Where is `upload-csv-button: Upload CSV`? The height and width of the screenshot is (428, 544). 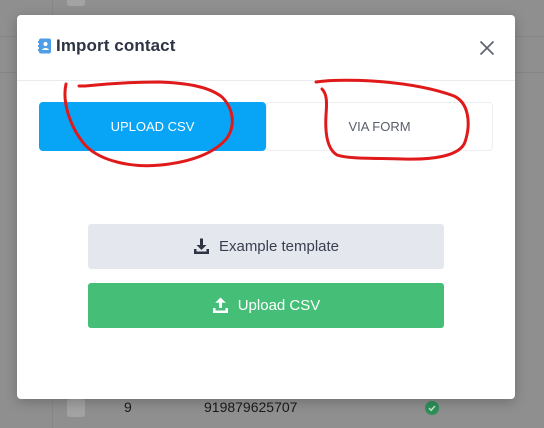 upload-csv-button: Upload CSV is located at coordinates (266, 305).